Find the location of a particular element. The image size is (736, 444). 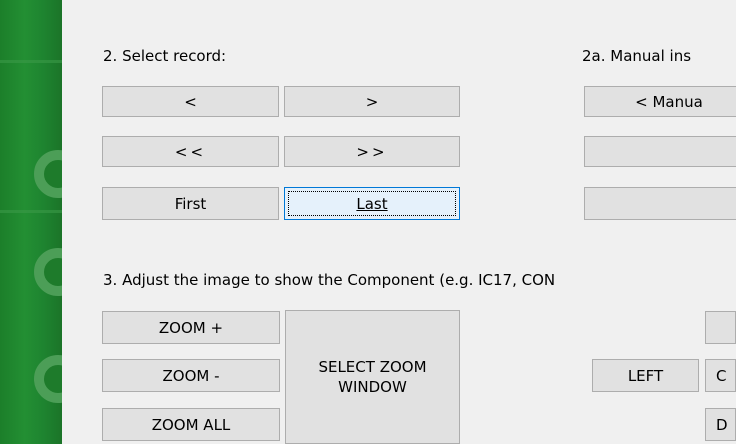

last-record-label: Last is located at coordinates (372, 203).